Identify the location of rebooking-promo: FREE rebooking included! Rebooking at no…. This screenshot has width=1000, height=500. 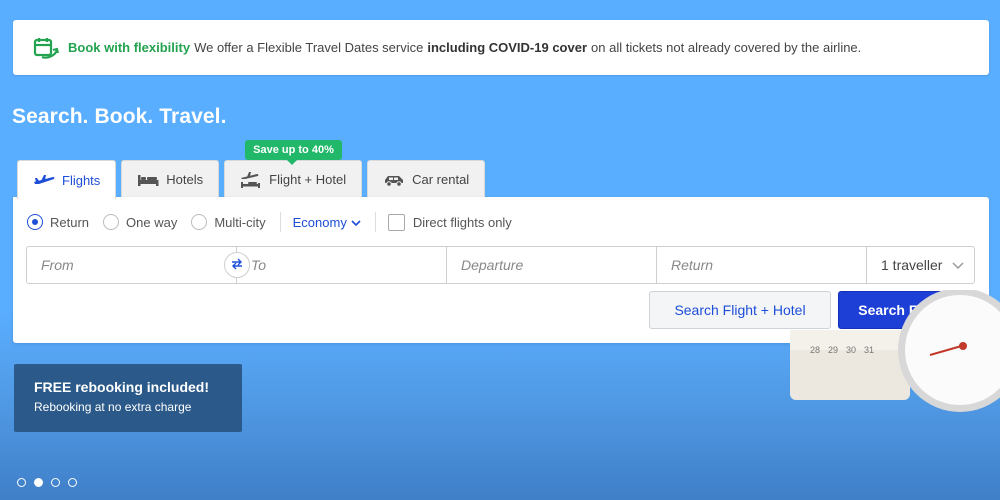
(128, 398).